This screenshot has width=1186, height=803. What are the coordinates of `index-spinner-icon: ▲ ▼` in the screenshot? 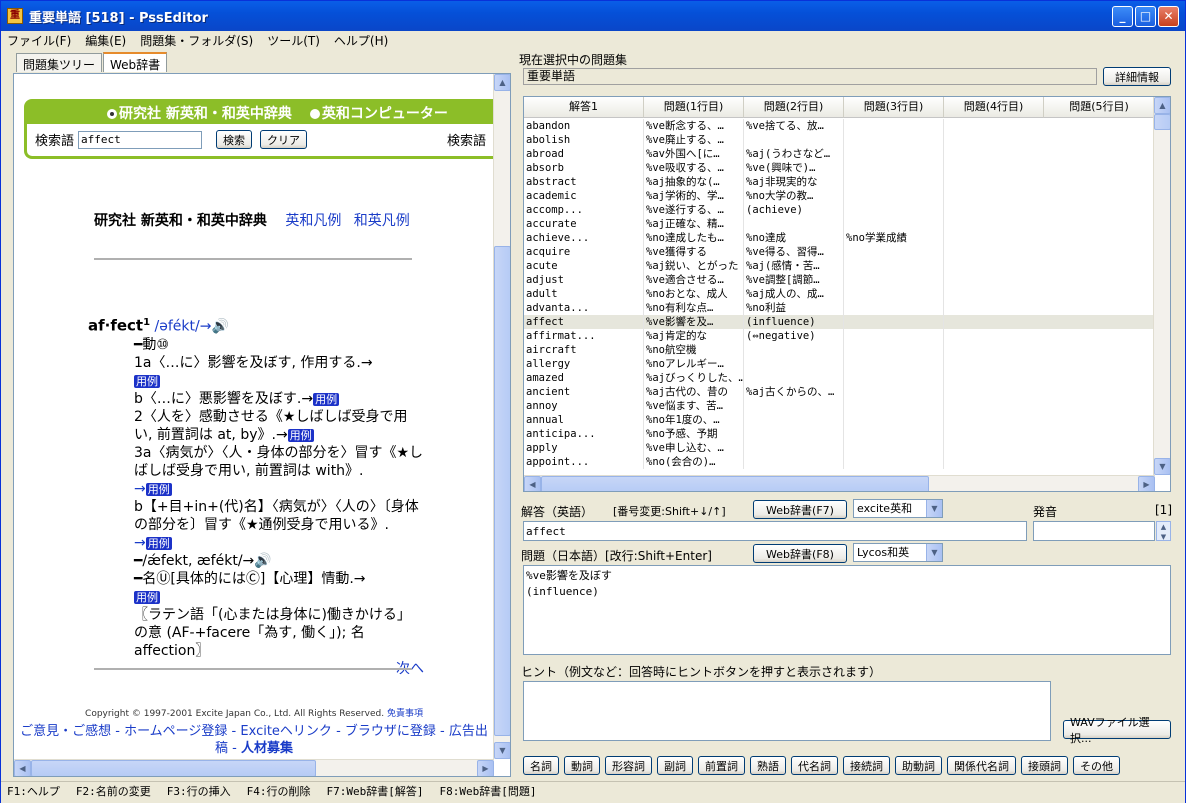 It's located at (1163, 531).